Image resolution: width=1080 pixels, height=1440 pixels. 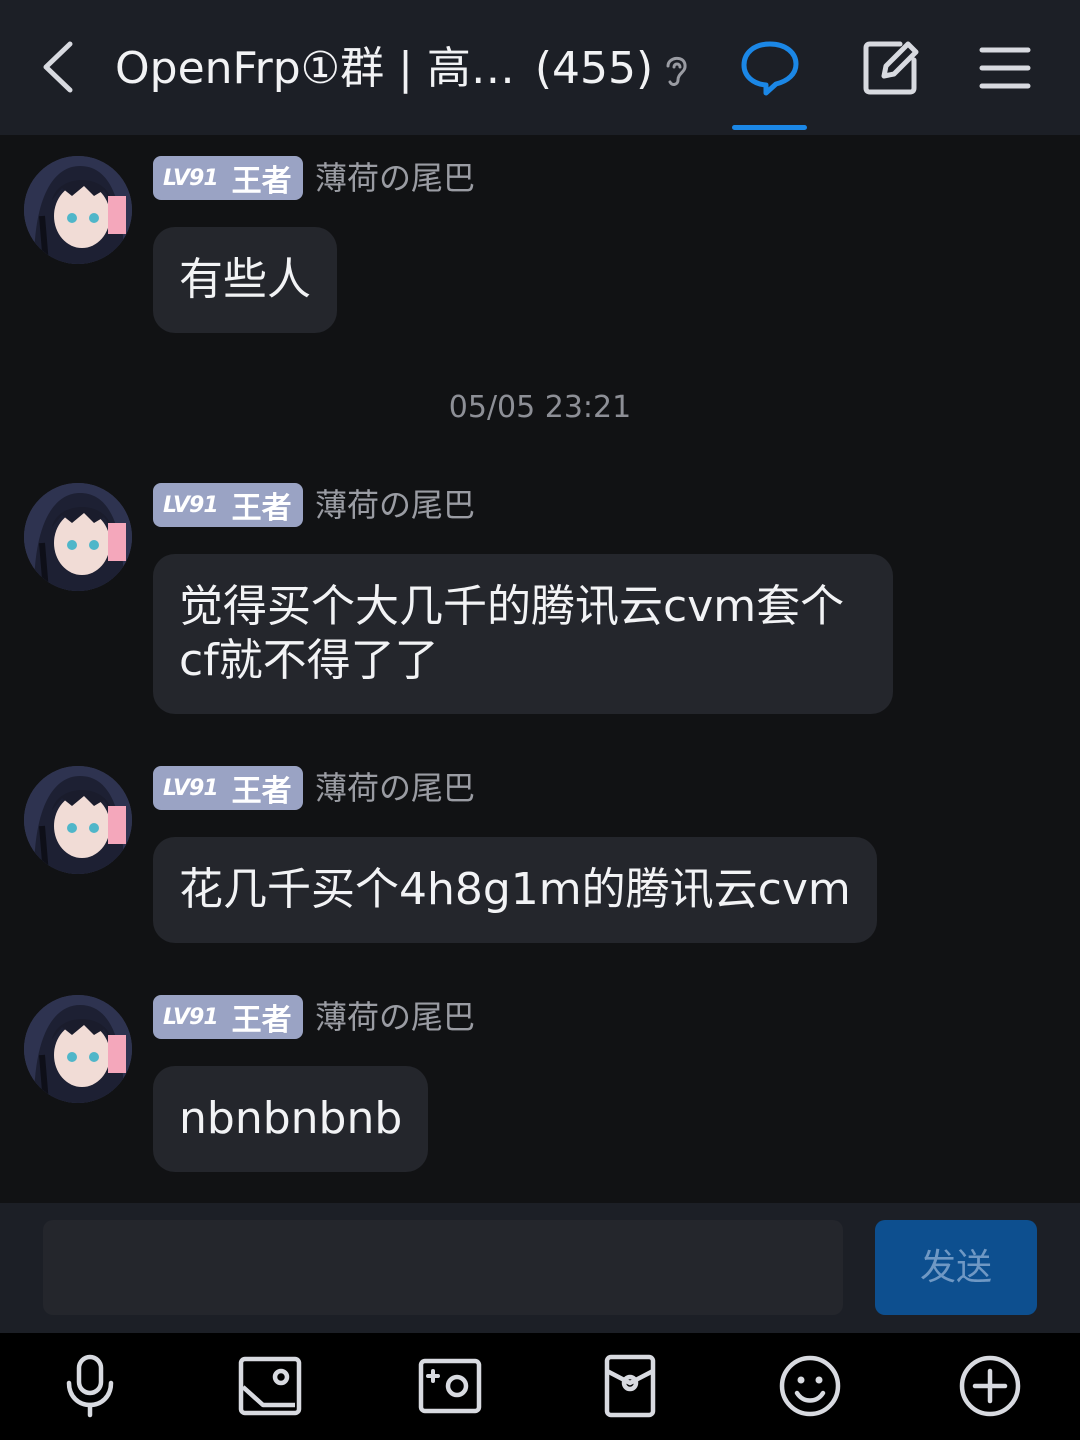 I want to click on edit-icon, so click(x=890, y=68).